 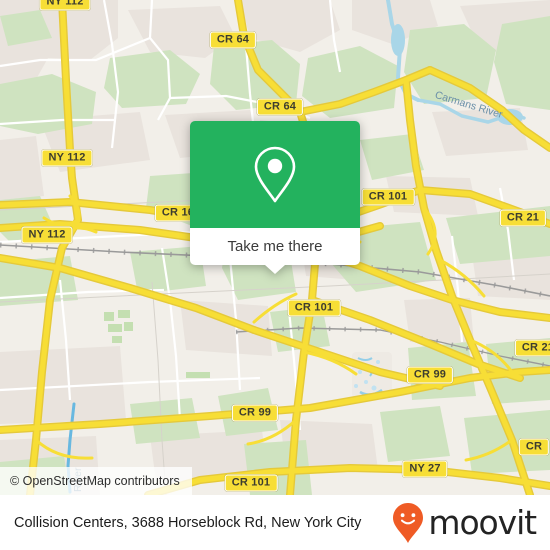 What do you see at coordinates (534, 447) in the screenshot?
I see `road-shield: CR` at bounding box center [534, 447].